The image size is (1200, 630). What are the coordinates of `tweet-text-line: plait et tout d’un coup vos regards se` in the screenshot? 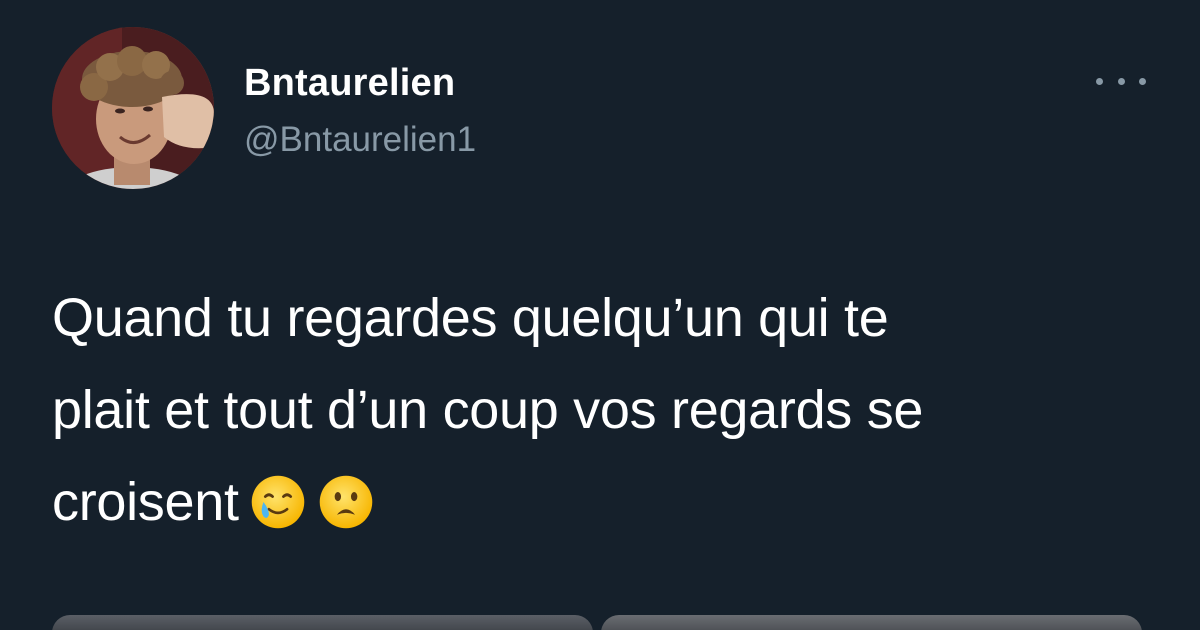 It's located at (488, 410).